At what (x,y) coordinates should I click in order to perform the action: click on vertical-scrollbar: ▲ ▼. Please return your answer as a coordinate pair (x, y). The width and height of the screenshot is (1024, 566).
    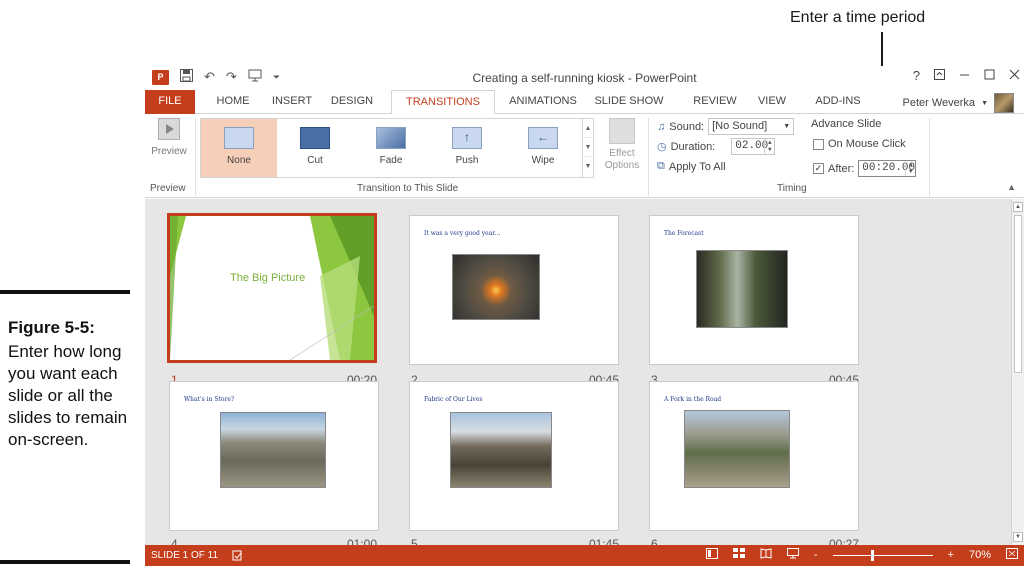
    Looking at the image, I should click on (1017, 372).